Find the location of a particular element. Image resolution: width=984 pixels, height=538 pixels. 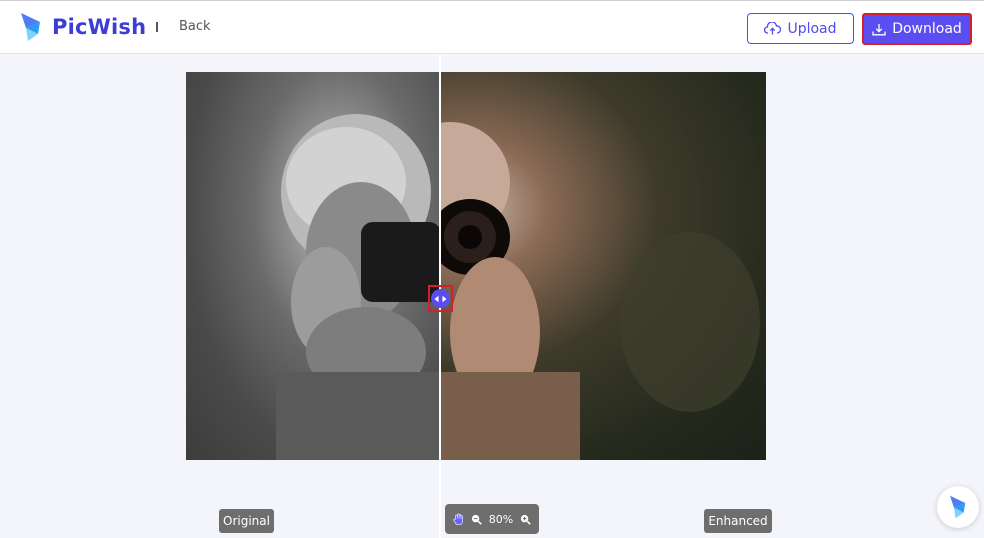

original-label: Original is located at coordinates (246, 521).